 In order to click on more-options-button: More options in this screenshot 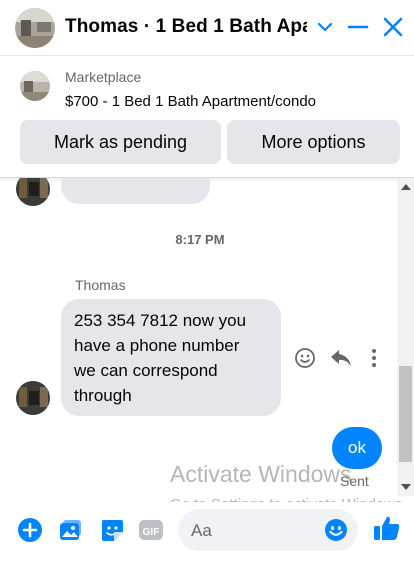, I will do `click(313, 142)`.